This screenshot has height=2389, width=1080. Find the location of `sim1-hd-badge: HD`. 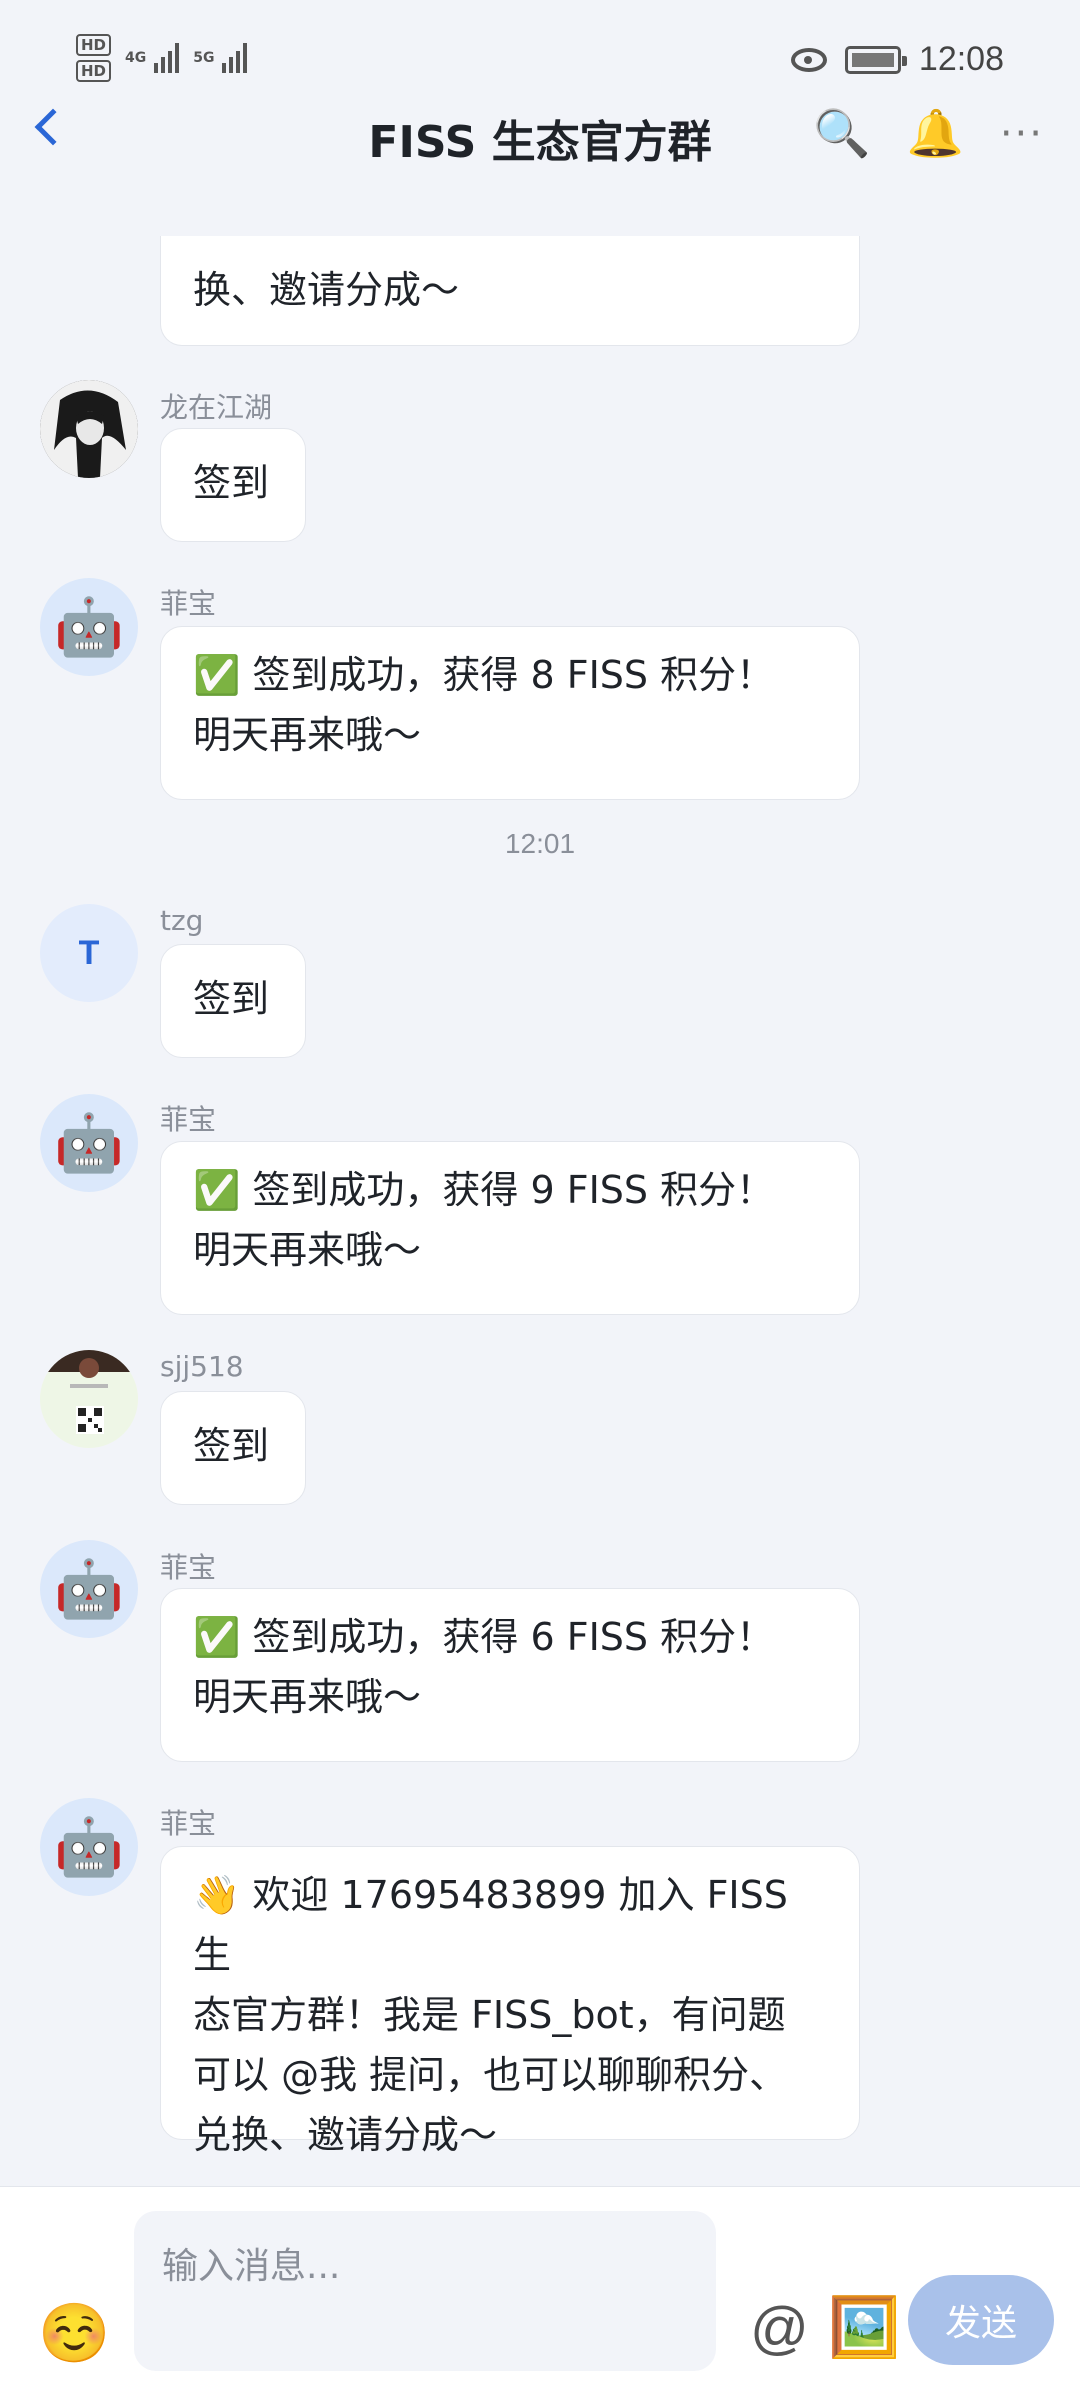

sim1-hd-badge: HD is located at coordinates (94, 45).